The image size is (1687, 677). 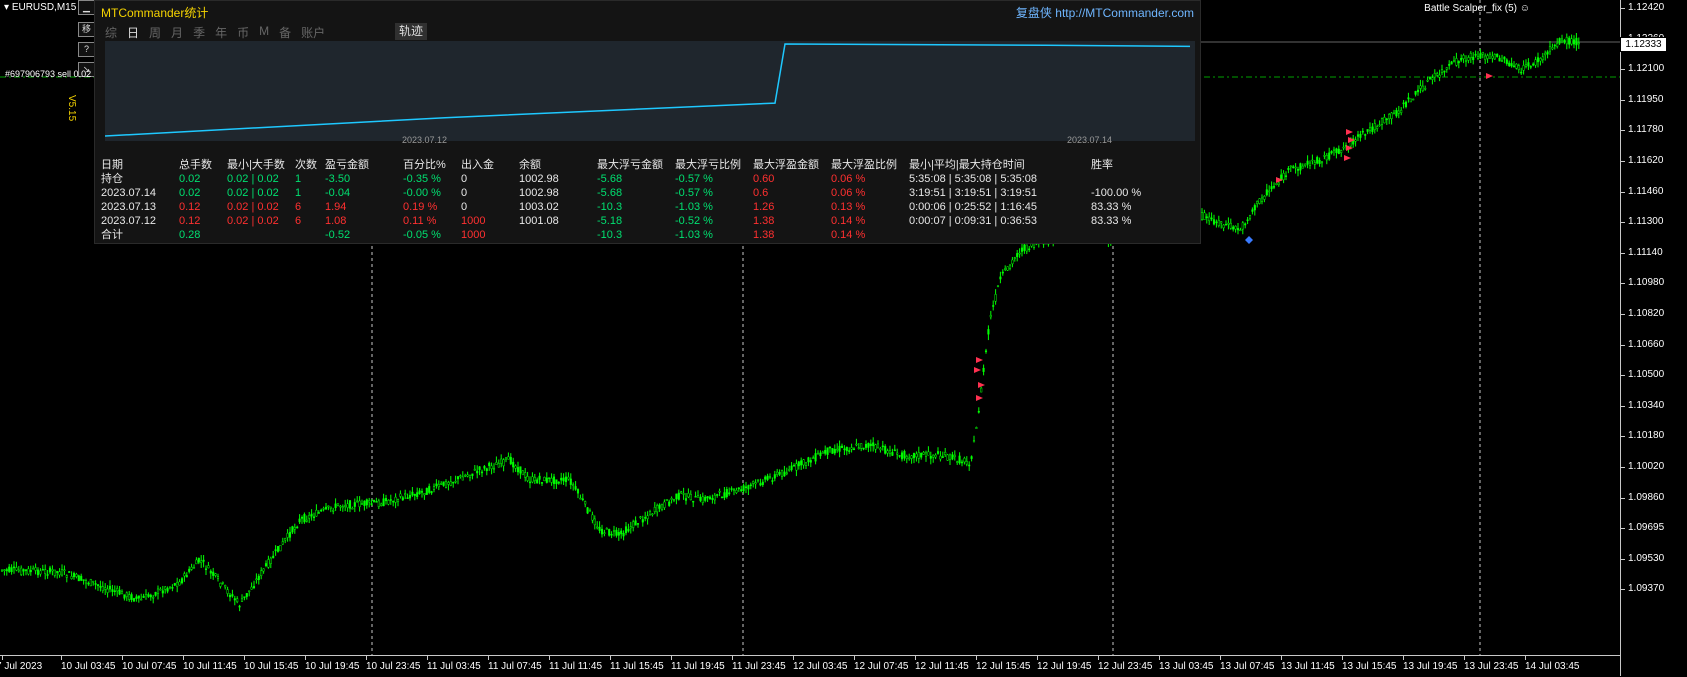 I want to click on price-tick-label: 1.10500, so click(x=1646, y=375).